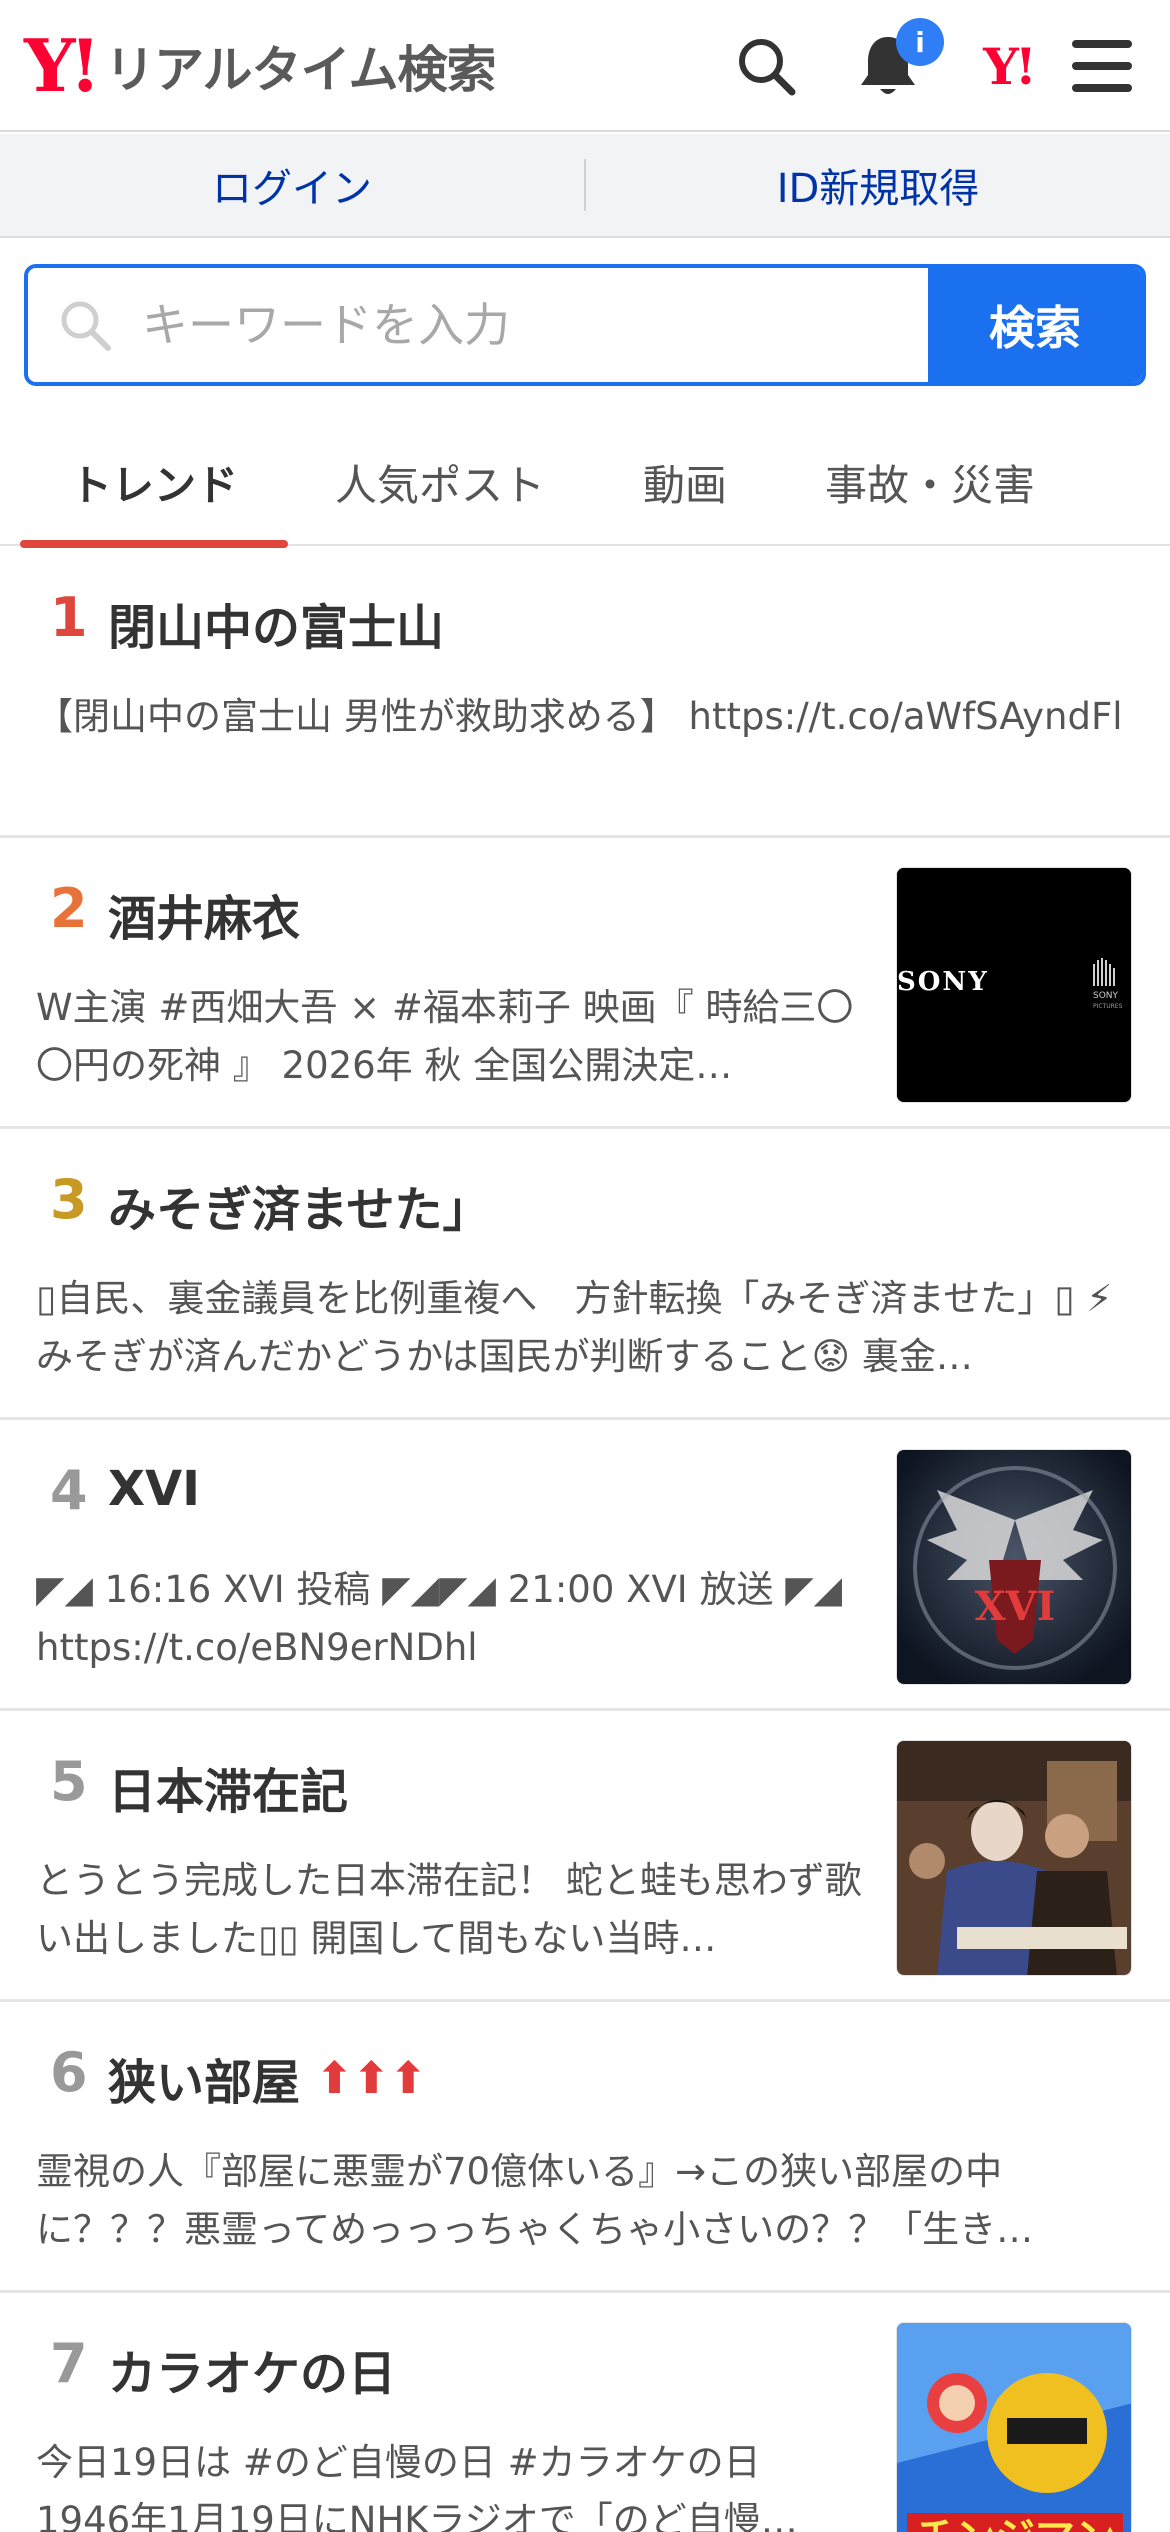 The height and width of the screenshot is (2532, 1170). Describe the element at coordinates (69, 1199) in the screenshot. I see `trend-rank: 3` at that location.